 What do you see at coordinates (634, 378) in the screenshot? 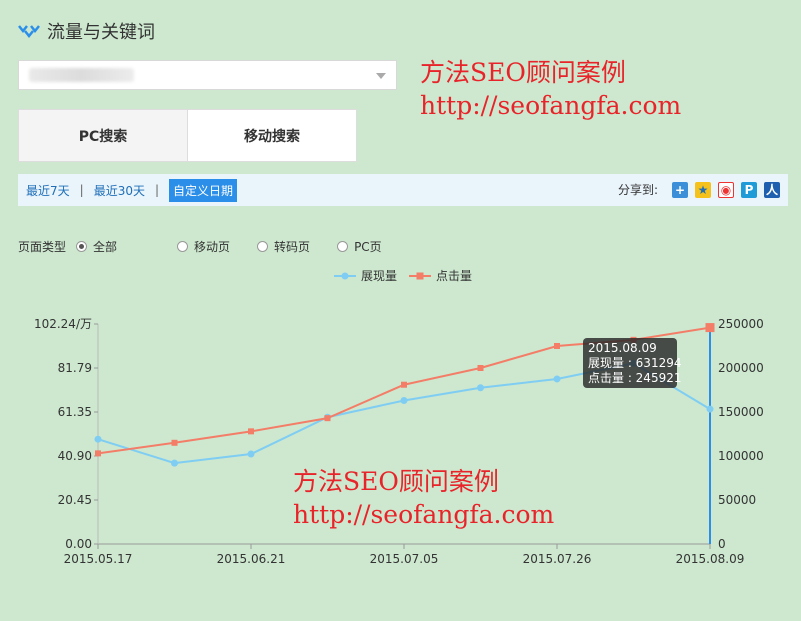
I see `tooltip-clicks: 点击量 : 245921` at bounding box center [634, 378].